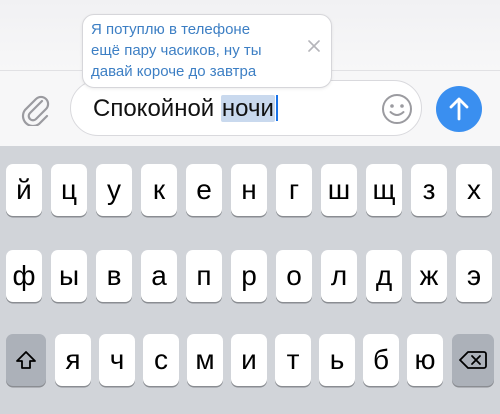  I want to click on key: ш, so click(339, 190).